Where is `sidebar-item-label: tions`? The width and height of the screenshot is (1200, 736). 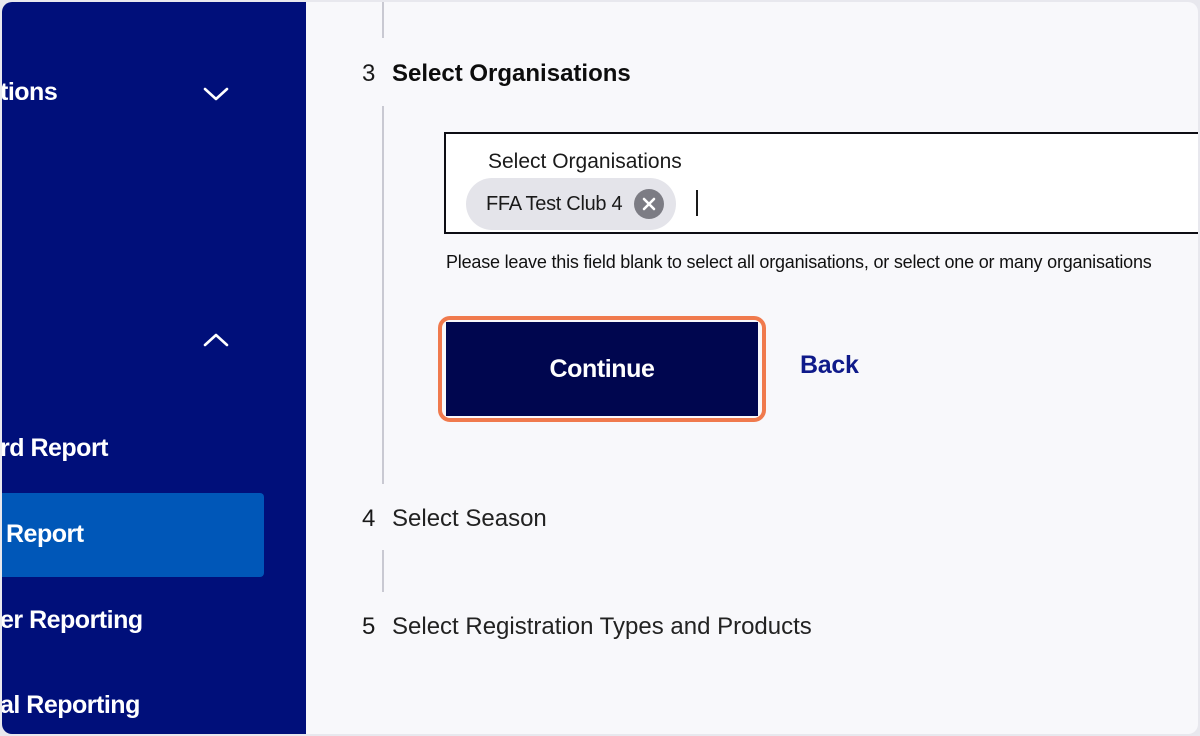
sidebar-item-label: tions is located at coordinates (30, 92).